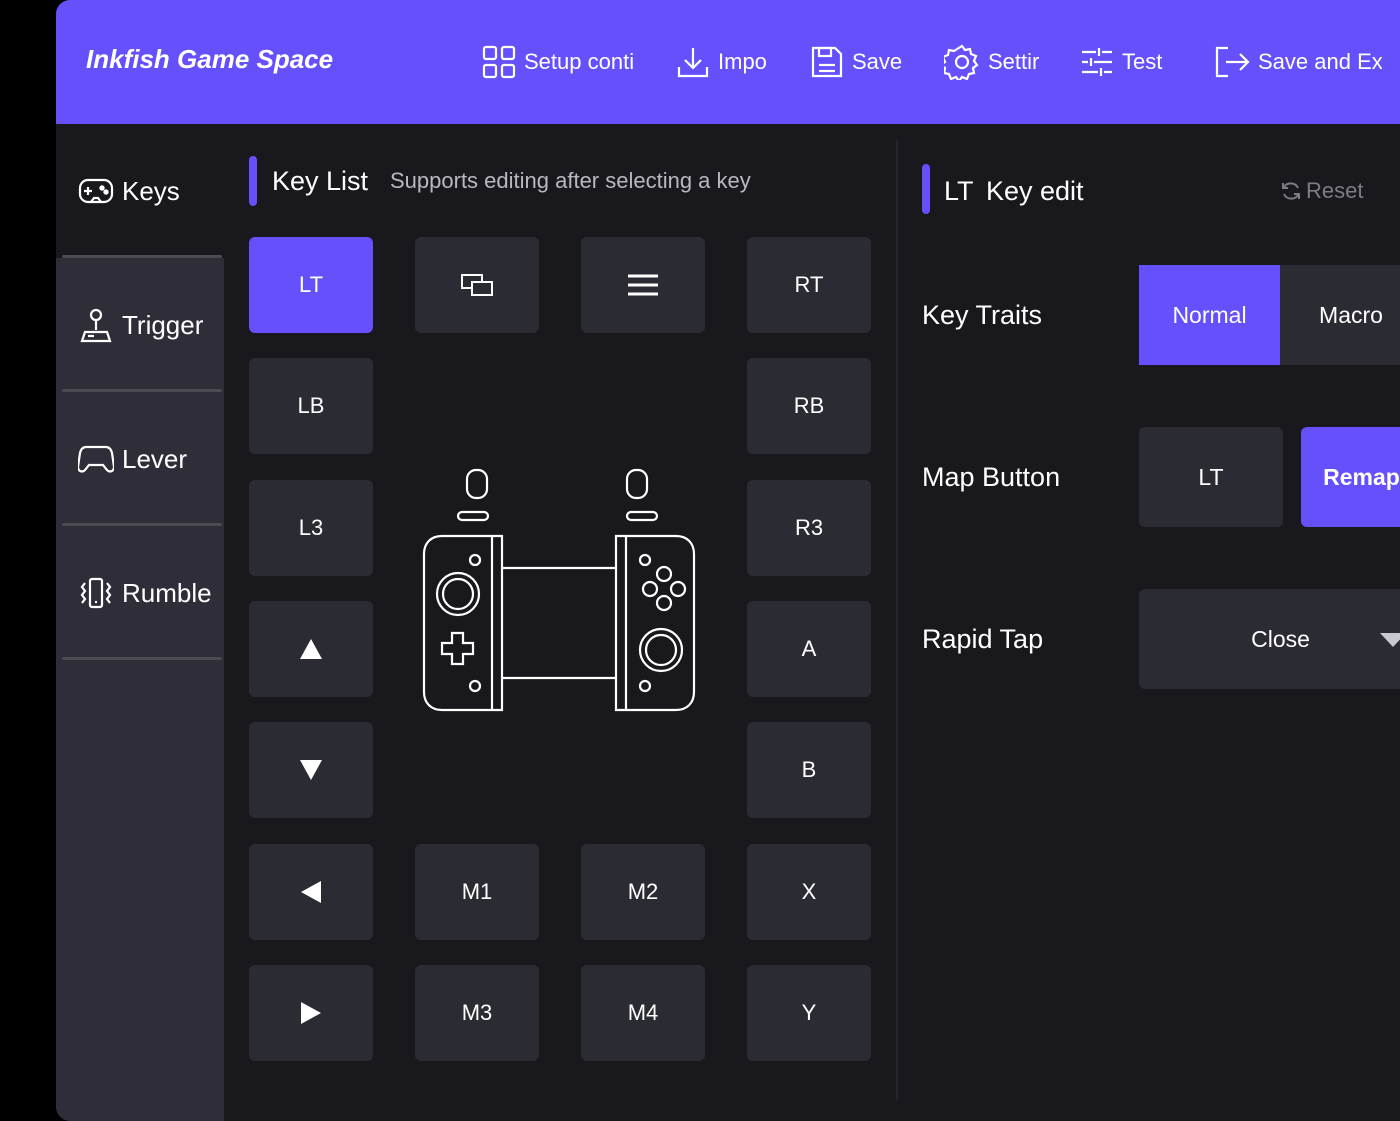 Image resolution: width=1400 pixels, height=1121 pixels. What do you see at coordinates (809, 406) in the screenshot?
I see `key-rb: RB` at bounding box center [809, 406].